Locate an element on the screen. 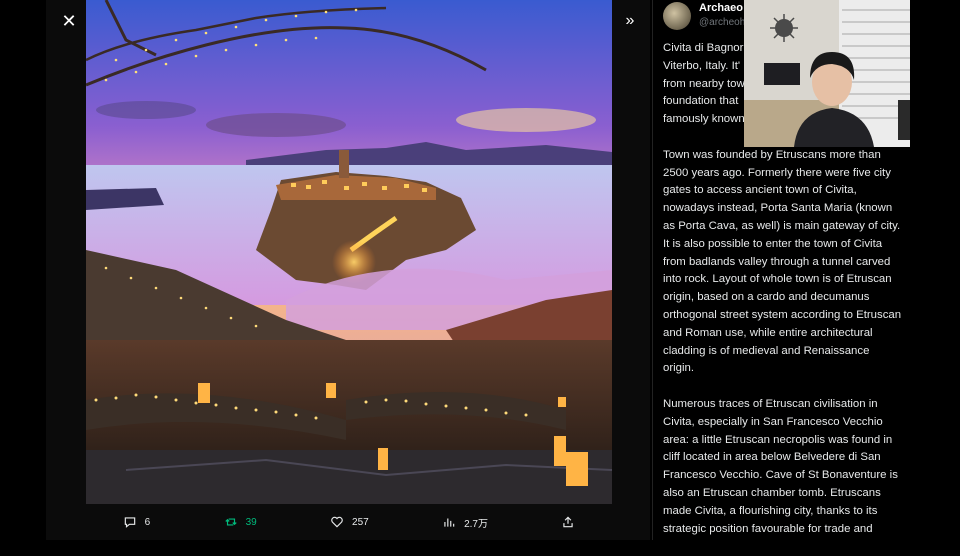 The height and width of the screenshot is (556, 960). like-icon is located at coordinates (337, 522).